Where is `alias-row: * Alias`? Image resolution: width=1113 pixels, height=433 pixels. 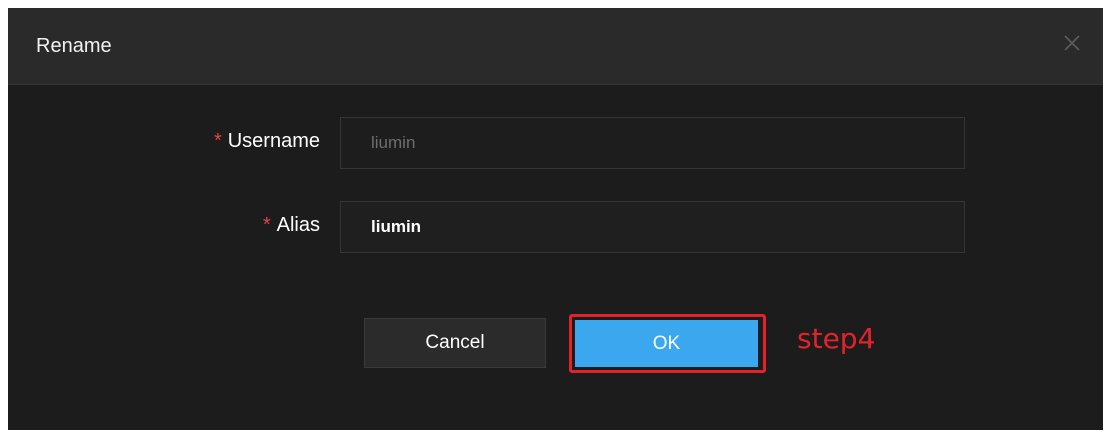
alias-row: * Alias is located at coordinates (555, 227).